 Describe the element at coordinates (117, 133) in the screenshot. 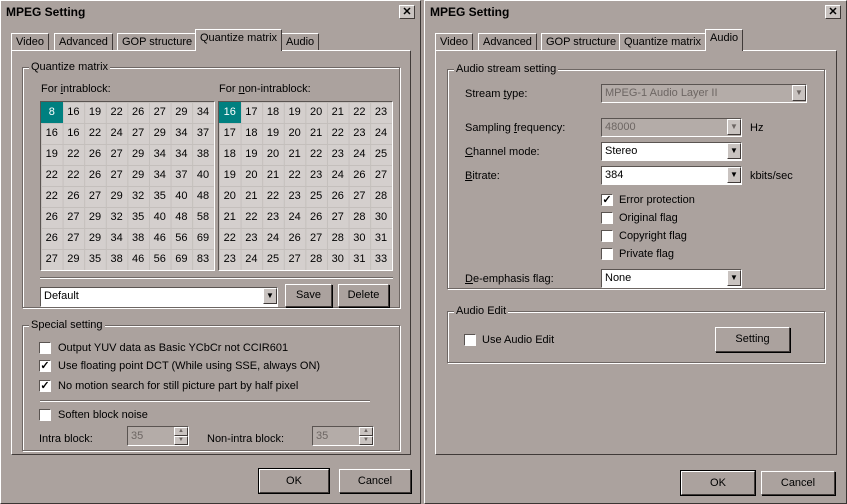

I see `intra-cell: 24` at that location.